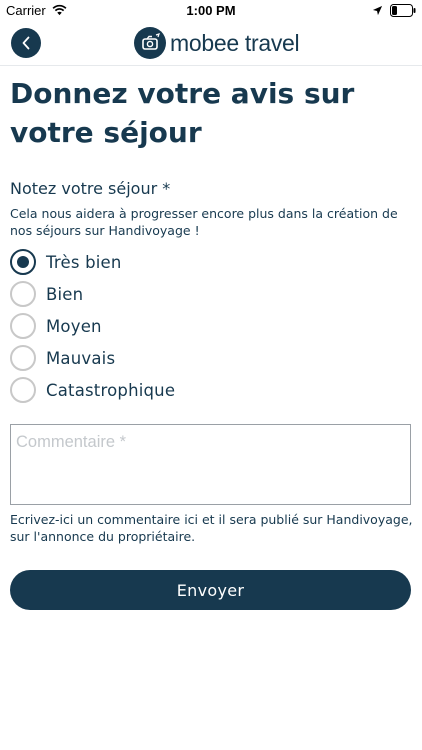 The image size is (422, 750). I want to click on rating-label: Notez votre séjour *, so click(90, 188).